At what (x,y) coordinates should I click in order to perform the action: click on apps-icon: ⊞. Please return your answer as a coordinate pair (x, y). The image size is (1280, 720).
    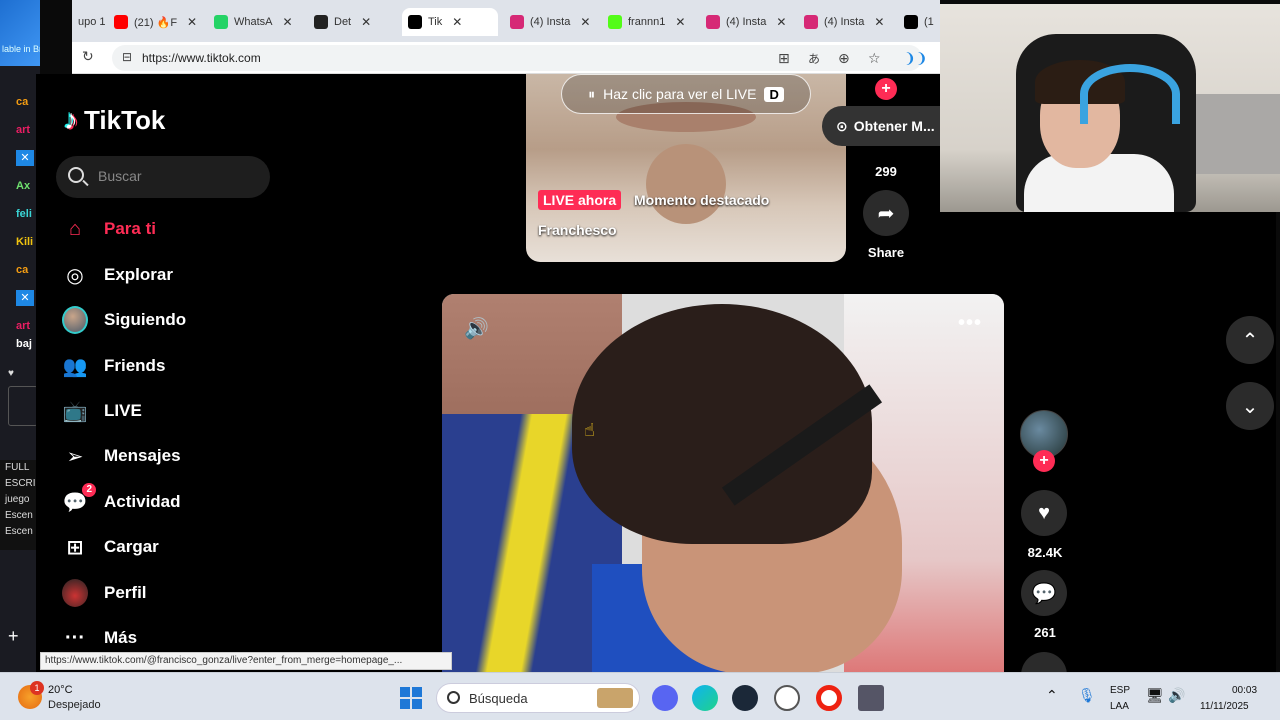
    Looking at the image, I should click on (784, 58).